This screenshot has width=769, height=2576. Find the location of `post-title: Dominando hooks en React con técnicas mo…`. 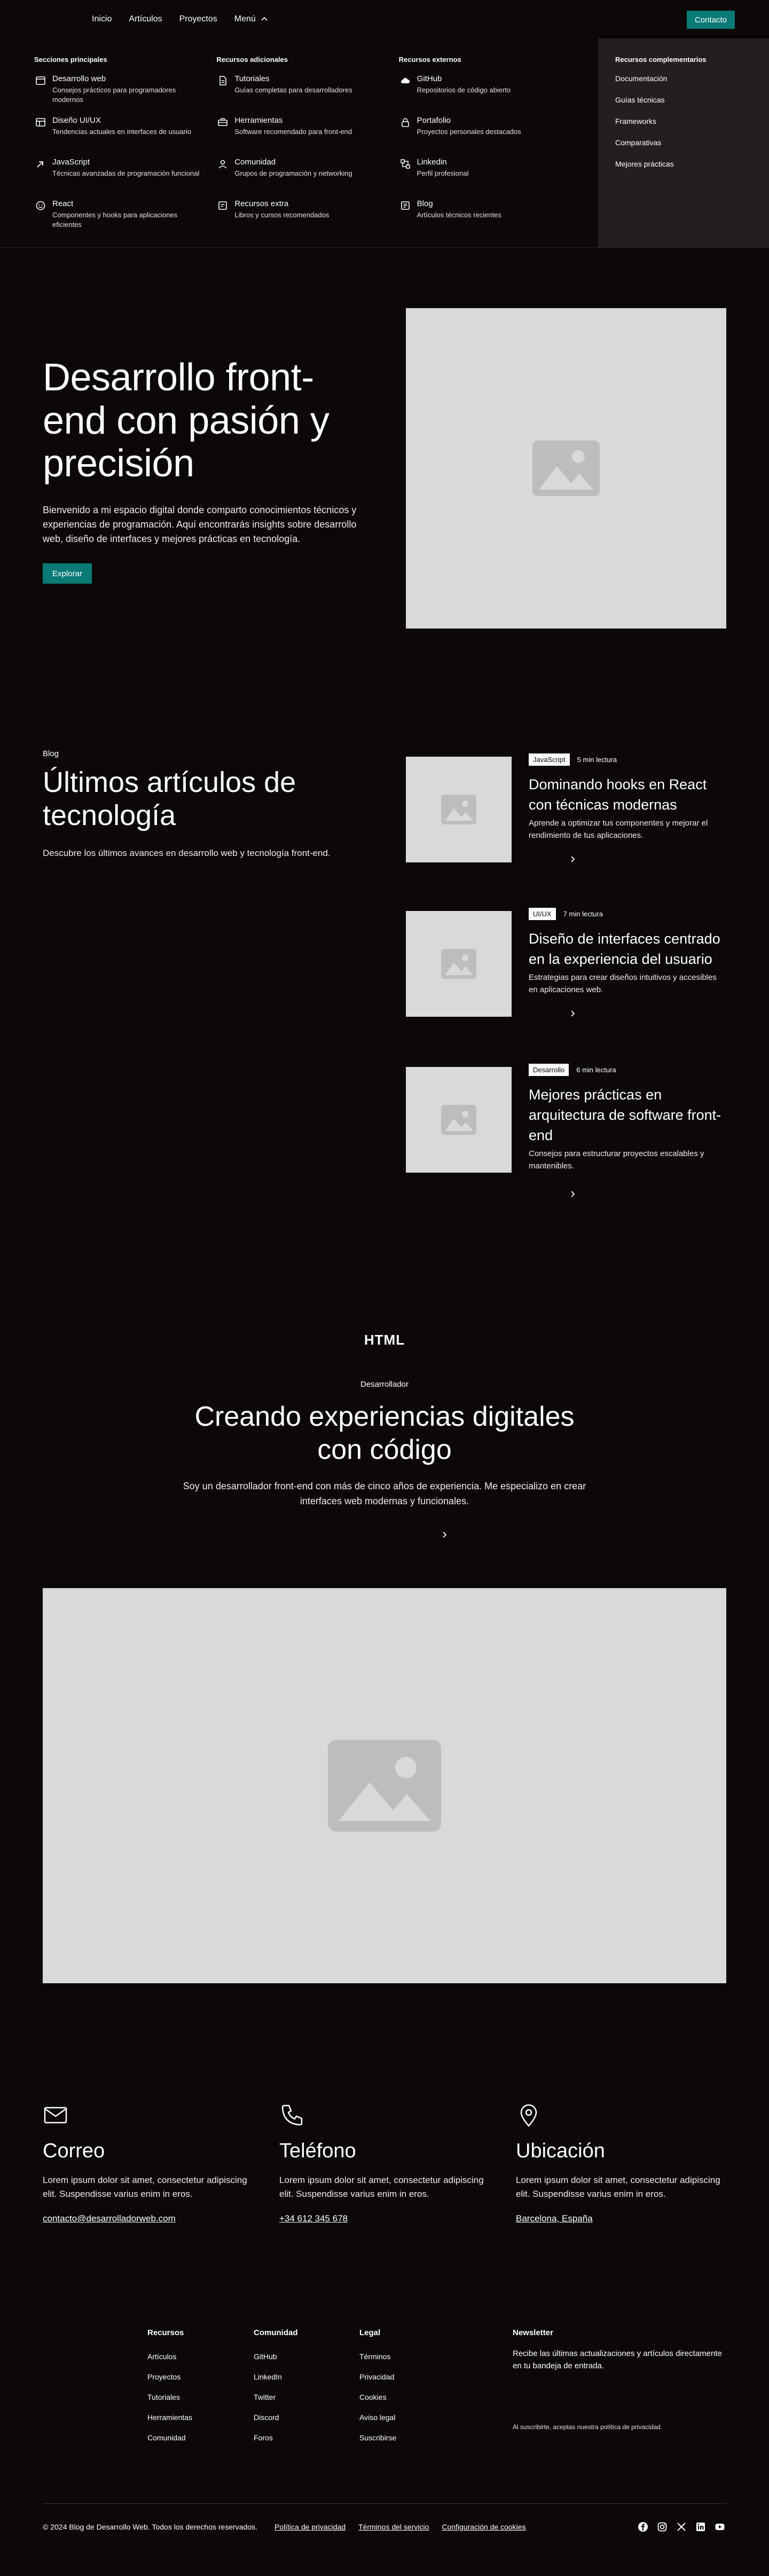

post-title: Dominando hooks en React con técnicas mo… is located at coordinates (627, 795).